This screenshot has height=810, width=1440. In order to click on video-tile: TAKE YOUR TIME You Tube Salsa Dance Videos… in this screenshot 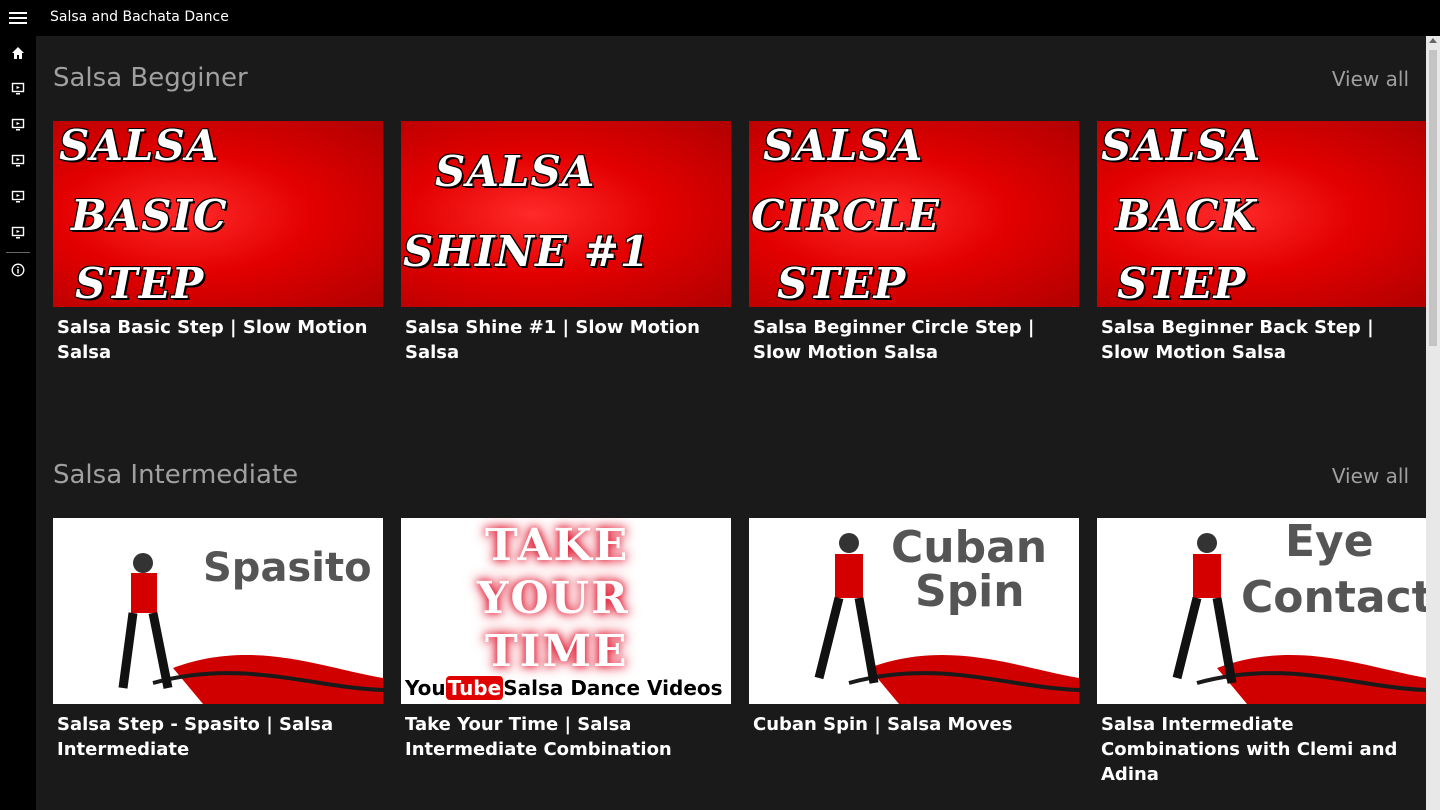, I will do `click(566, 640)`.